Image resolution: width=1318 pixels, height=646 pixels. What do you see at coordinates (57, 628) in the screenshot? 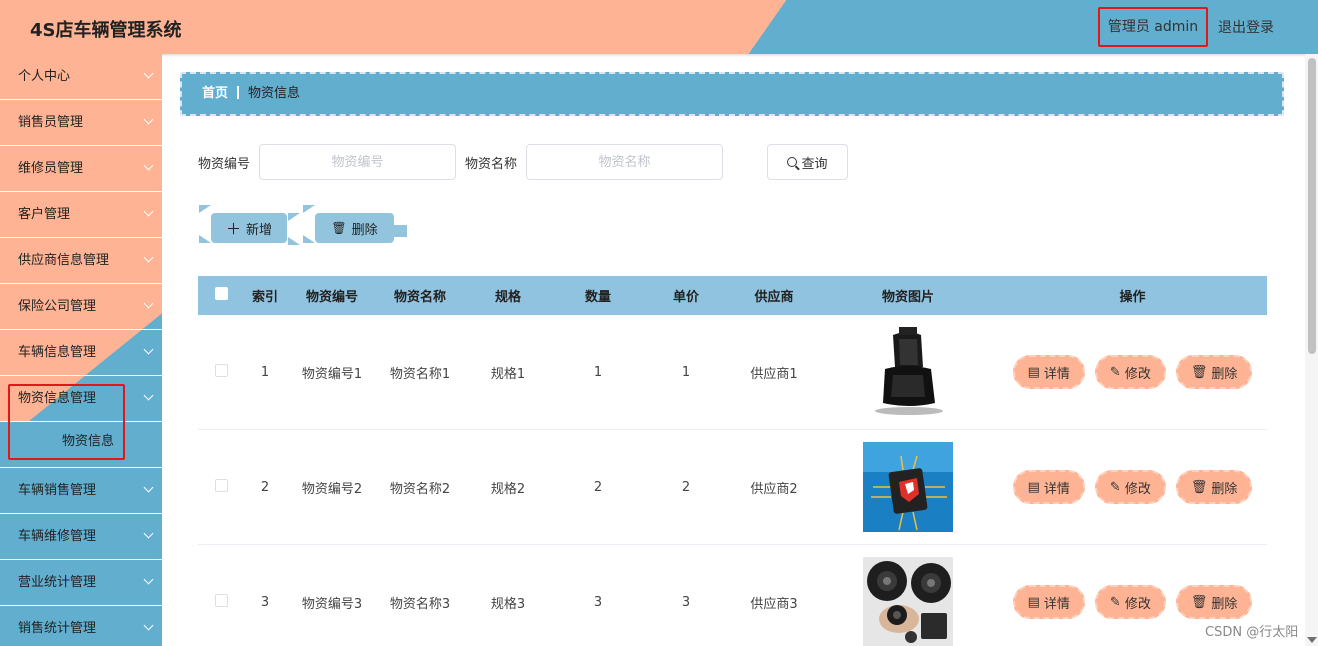
I see `sidebar-item-label: 销售统计管理` at bounding box center [57, 628].